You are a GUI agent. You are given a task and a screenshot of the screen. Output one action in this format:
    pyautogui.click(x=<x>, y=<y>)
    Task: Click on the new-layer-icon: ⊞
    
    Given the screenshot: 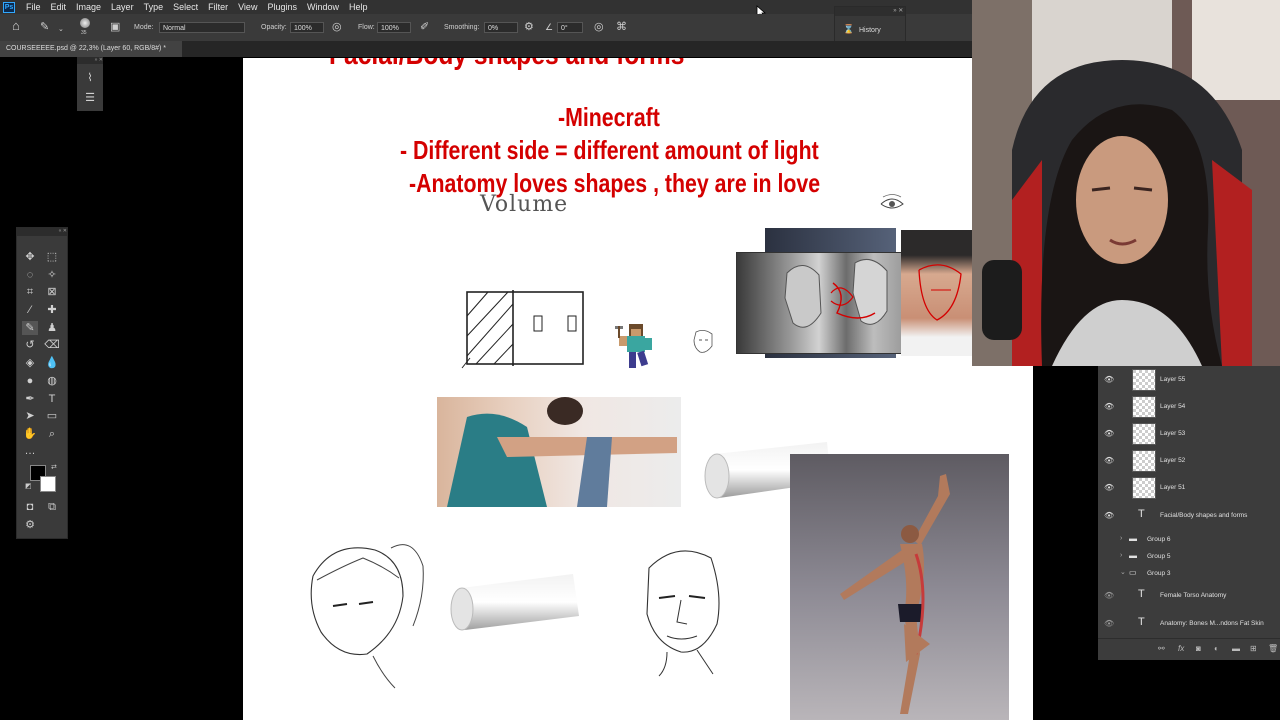 What is the action you would take?
    pyautogui.click(x=1253, y=648)
    